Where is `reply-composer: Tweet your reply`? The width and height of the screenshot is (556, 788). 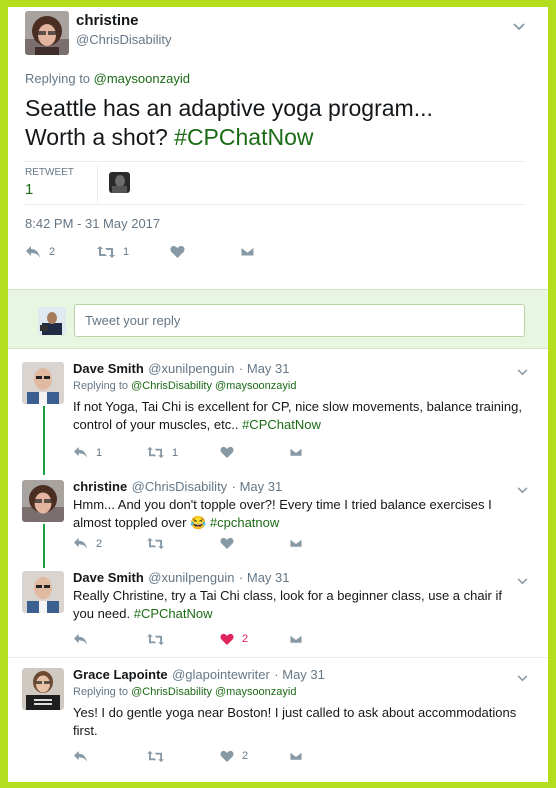
reply-composer: Tweet your reply is located at coordinates (278, 319).